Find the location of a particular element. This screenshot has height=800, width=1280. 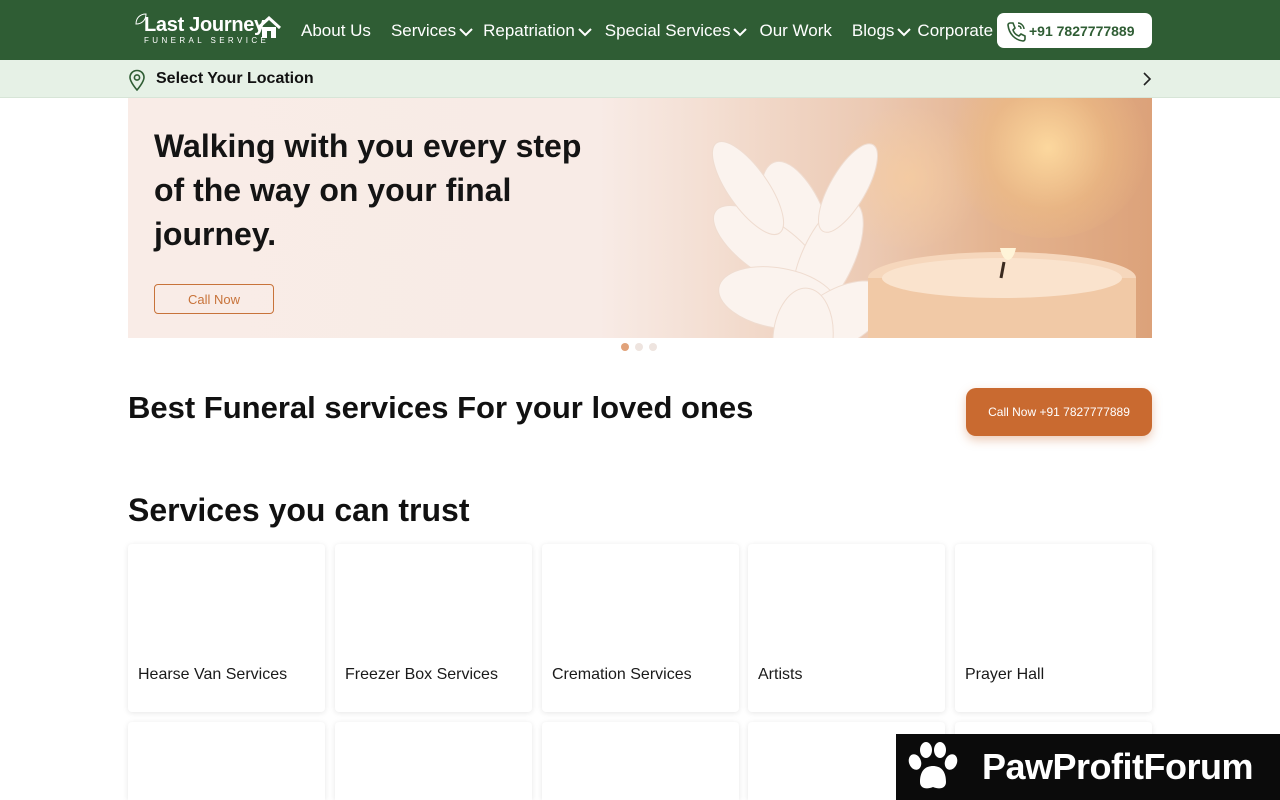

phone-button: +91 7827777889 is located at coordinates (1074, 30).